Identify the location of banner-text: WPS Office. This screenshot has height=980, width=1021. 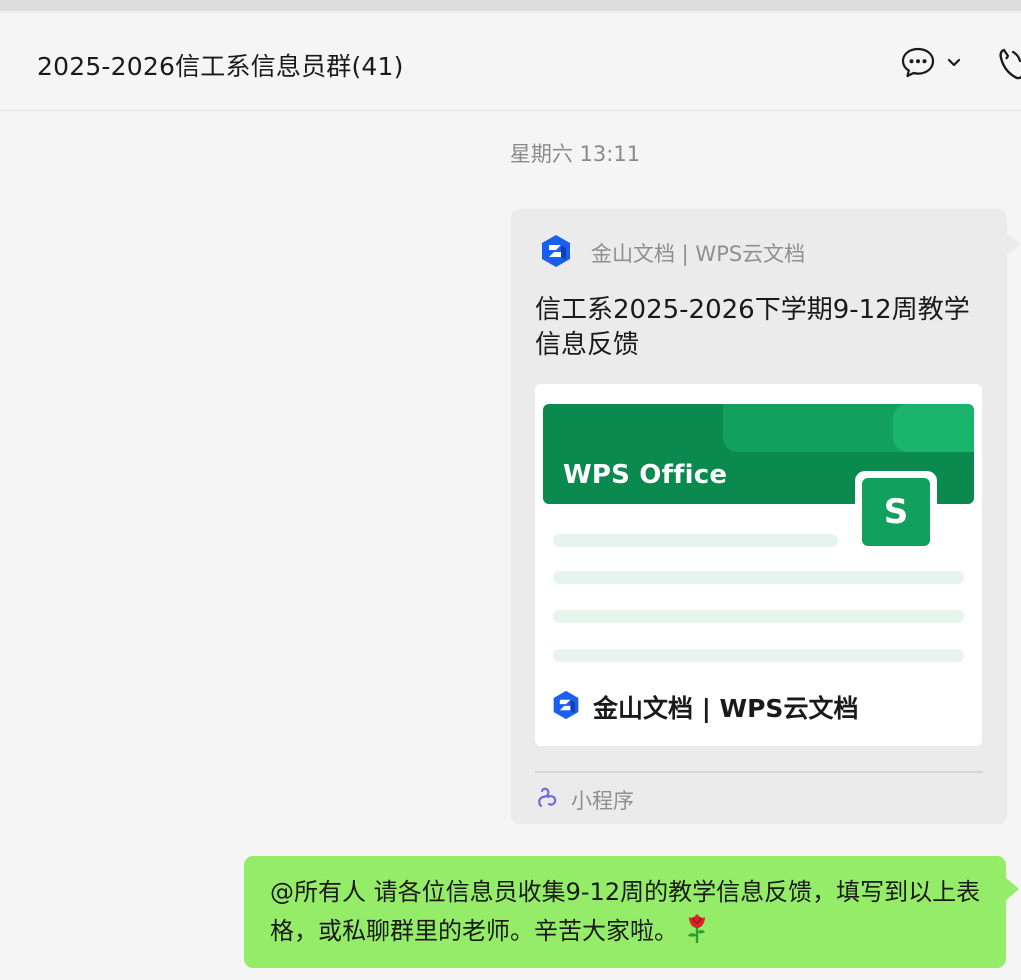
(645, 475).